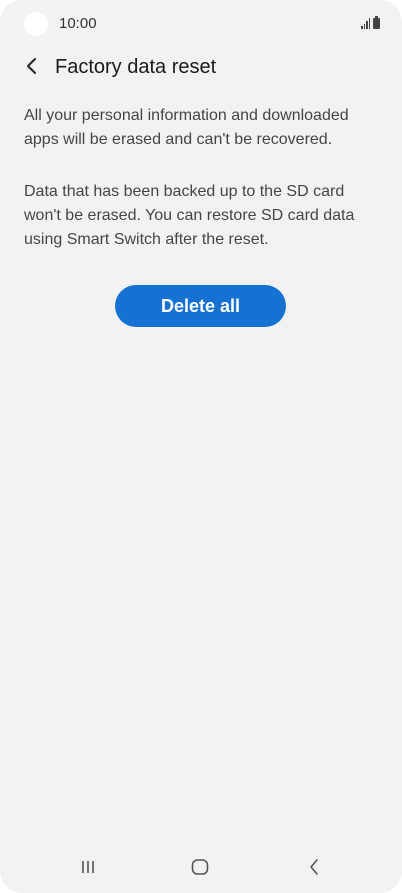 The image size is (402, 893). I want to click on page-title: Factory data reset, so click(136, 67).